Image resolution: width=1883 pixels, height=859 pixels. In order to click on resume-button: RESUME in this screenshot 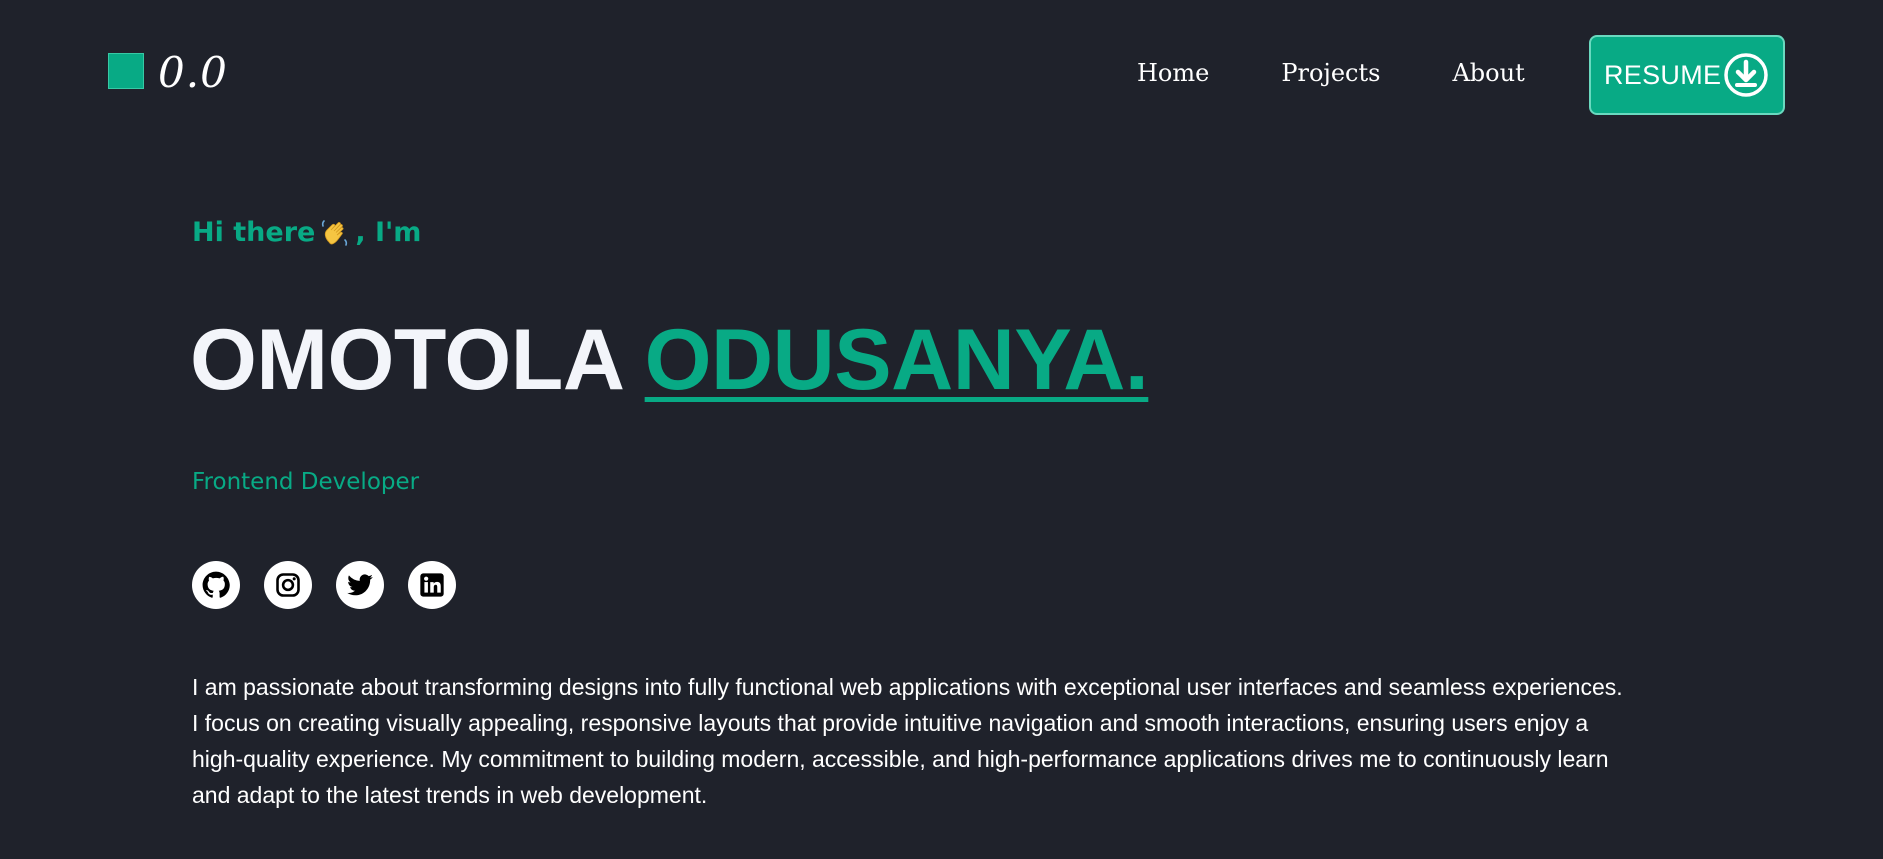, I will do `click(1687, 75)`.